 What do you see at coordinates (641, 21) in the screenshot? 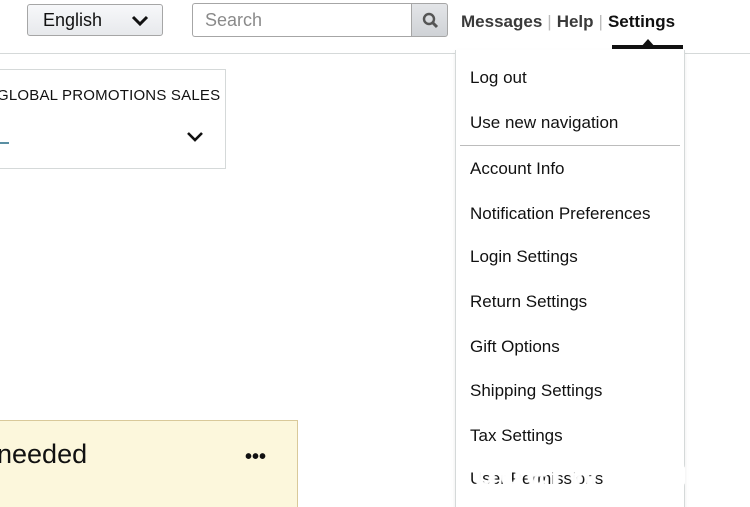
I see `settings-link: Settings` at bounding box center [641, 21].